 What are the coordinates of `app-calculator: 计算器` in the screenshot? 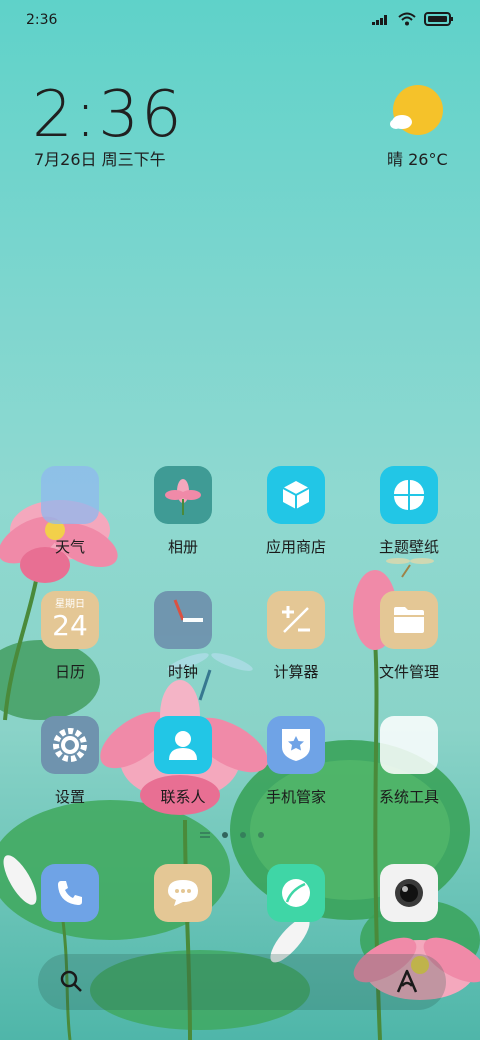 It's located at (296, 646).